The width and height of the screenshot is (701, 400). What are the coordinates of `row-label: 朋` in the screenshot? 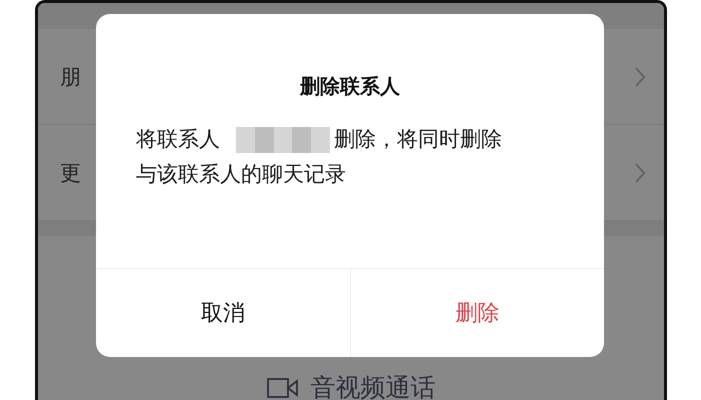 It's located at (70, 77).